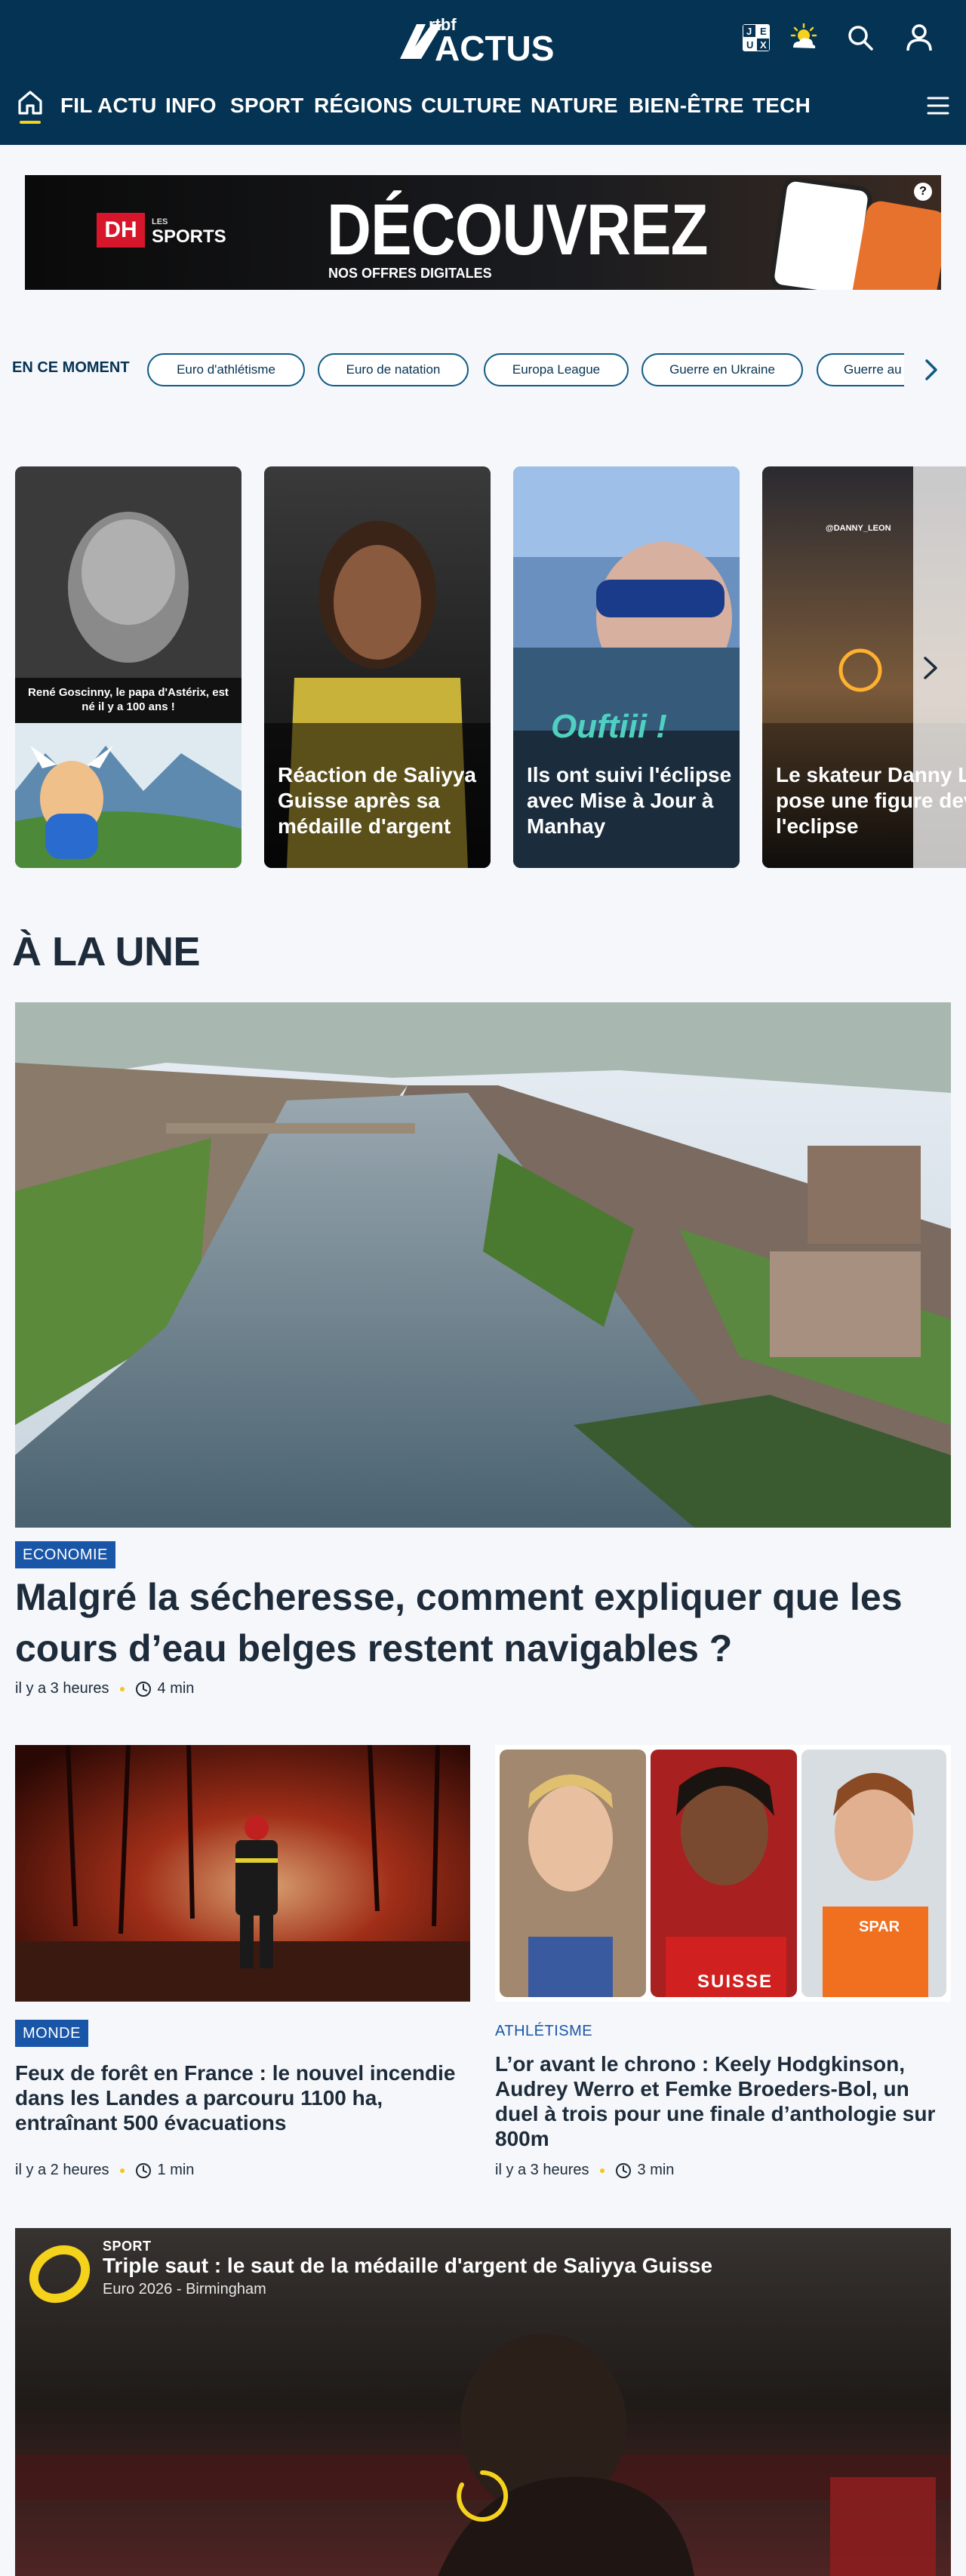  What do you see at coordinates (242, 1873) in the screenshot?
I see `article-image` at bounding box center [242, 1873].